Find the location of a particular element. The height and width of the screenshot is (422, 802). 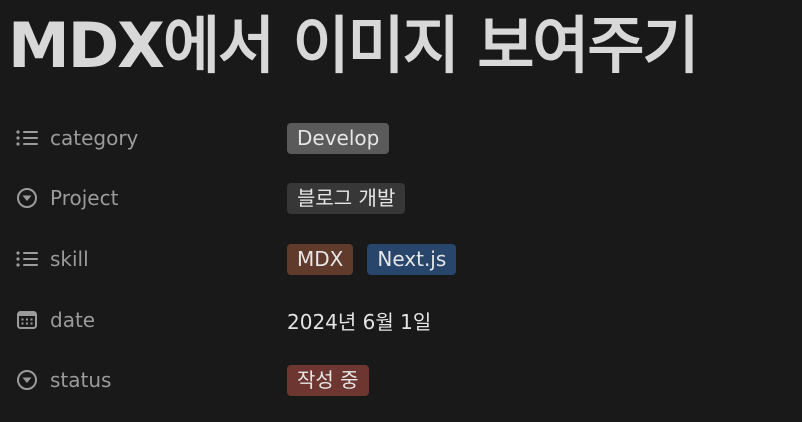

skill-tag-mdx: MDX is located at coordinates (320, 259).